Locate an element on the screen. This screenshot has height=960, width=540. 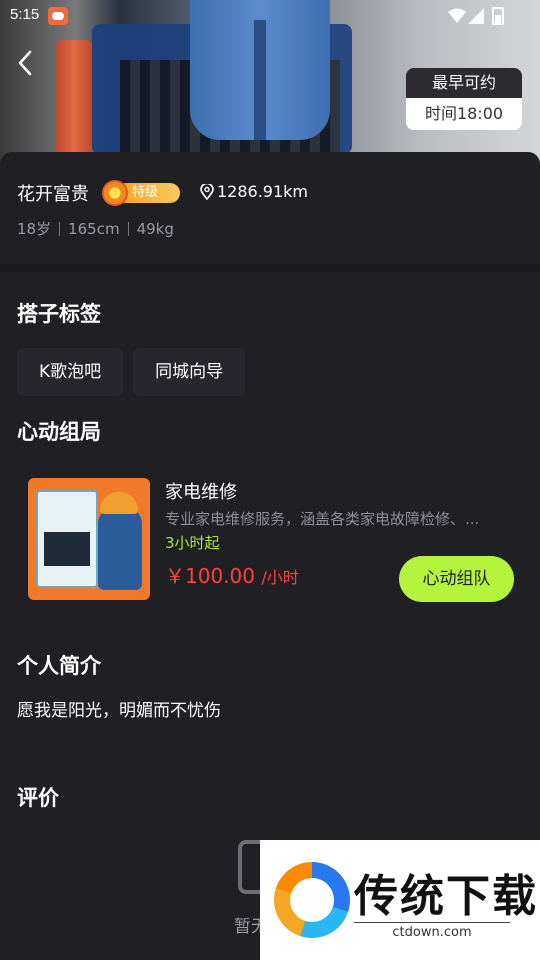
photo-pipe is located at coordinates (74, 100).